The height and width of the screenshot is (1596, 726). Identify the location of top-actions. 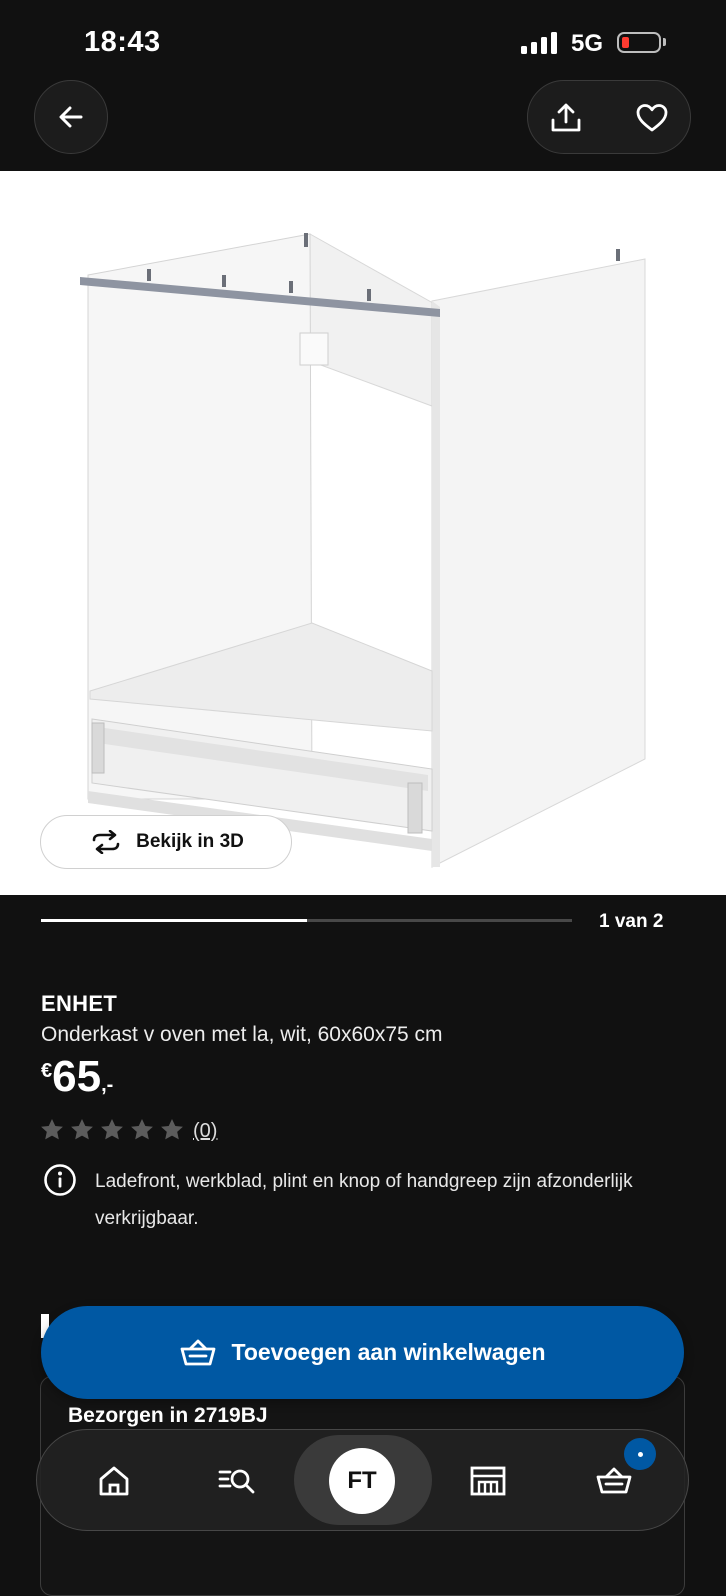
(609, 117).